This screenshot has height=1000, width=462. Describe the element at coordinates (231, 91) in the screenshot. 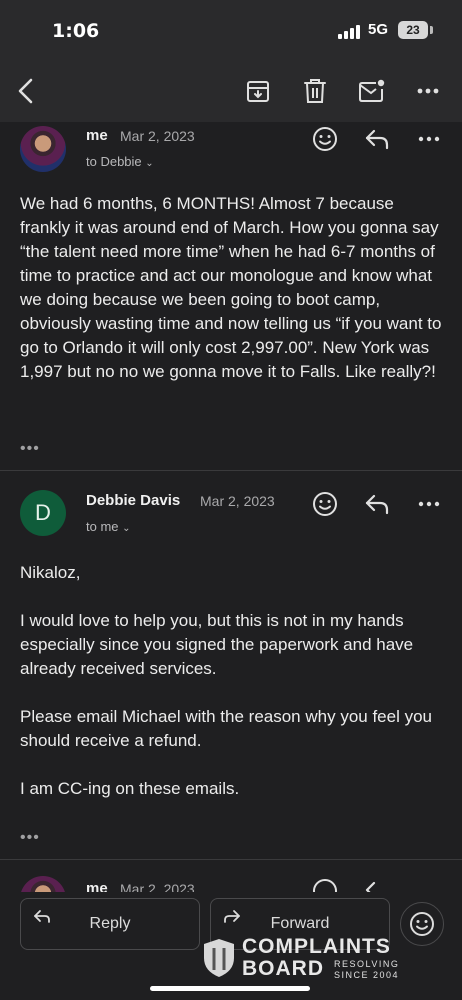

I see `email-toolbar` at that location.